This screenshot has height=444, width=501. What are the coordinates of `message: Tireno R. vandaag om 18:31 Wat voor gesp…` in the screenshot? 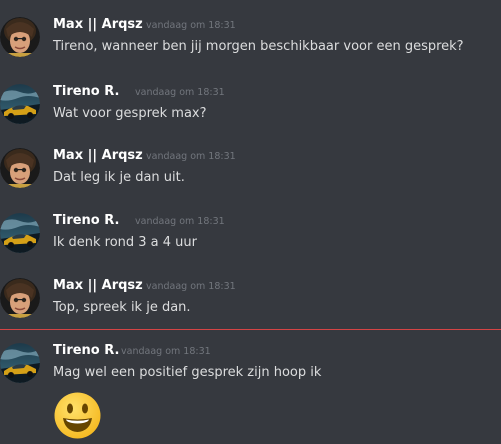 It's located at (250, 114).